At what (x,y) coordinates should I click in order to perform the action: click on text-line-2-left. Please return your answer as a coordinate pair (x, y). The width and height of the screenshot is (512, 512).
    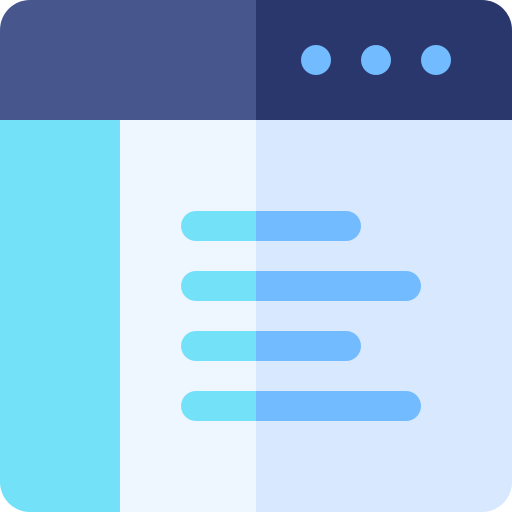
    Looking at the image, I should click on (218, 286).